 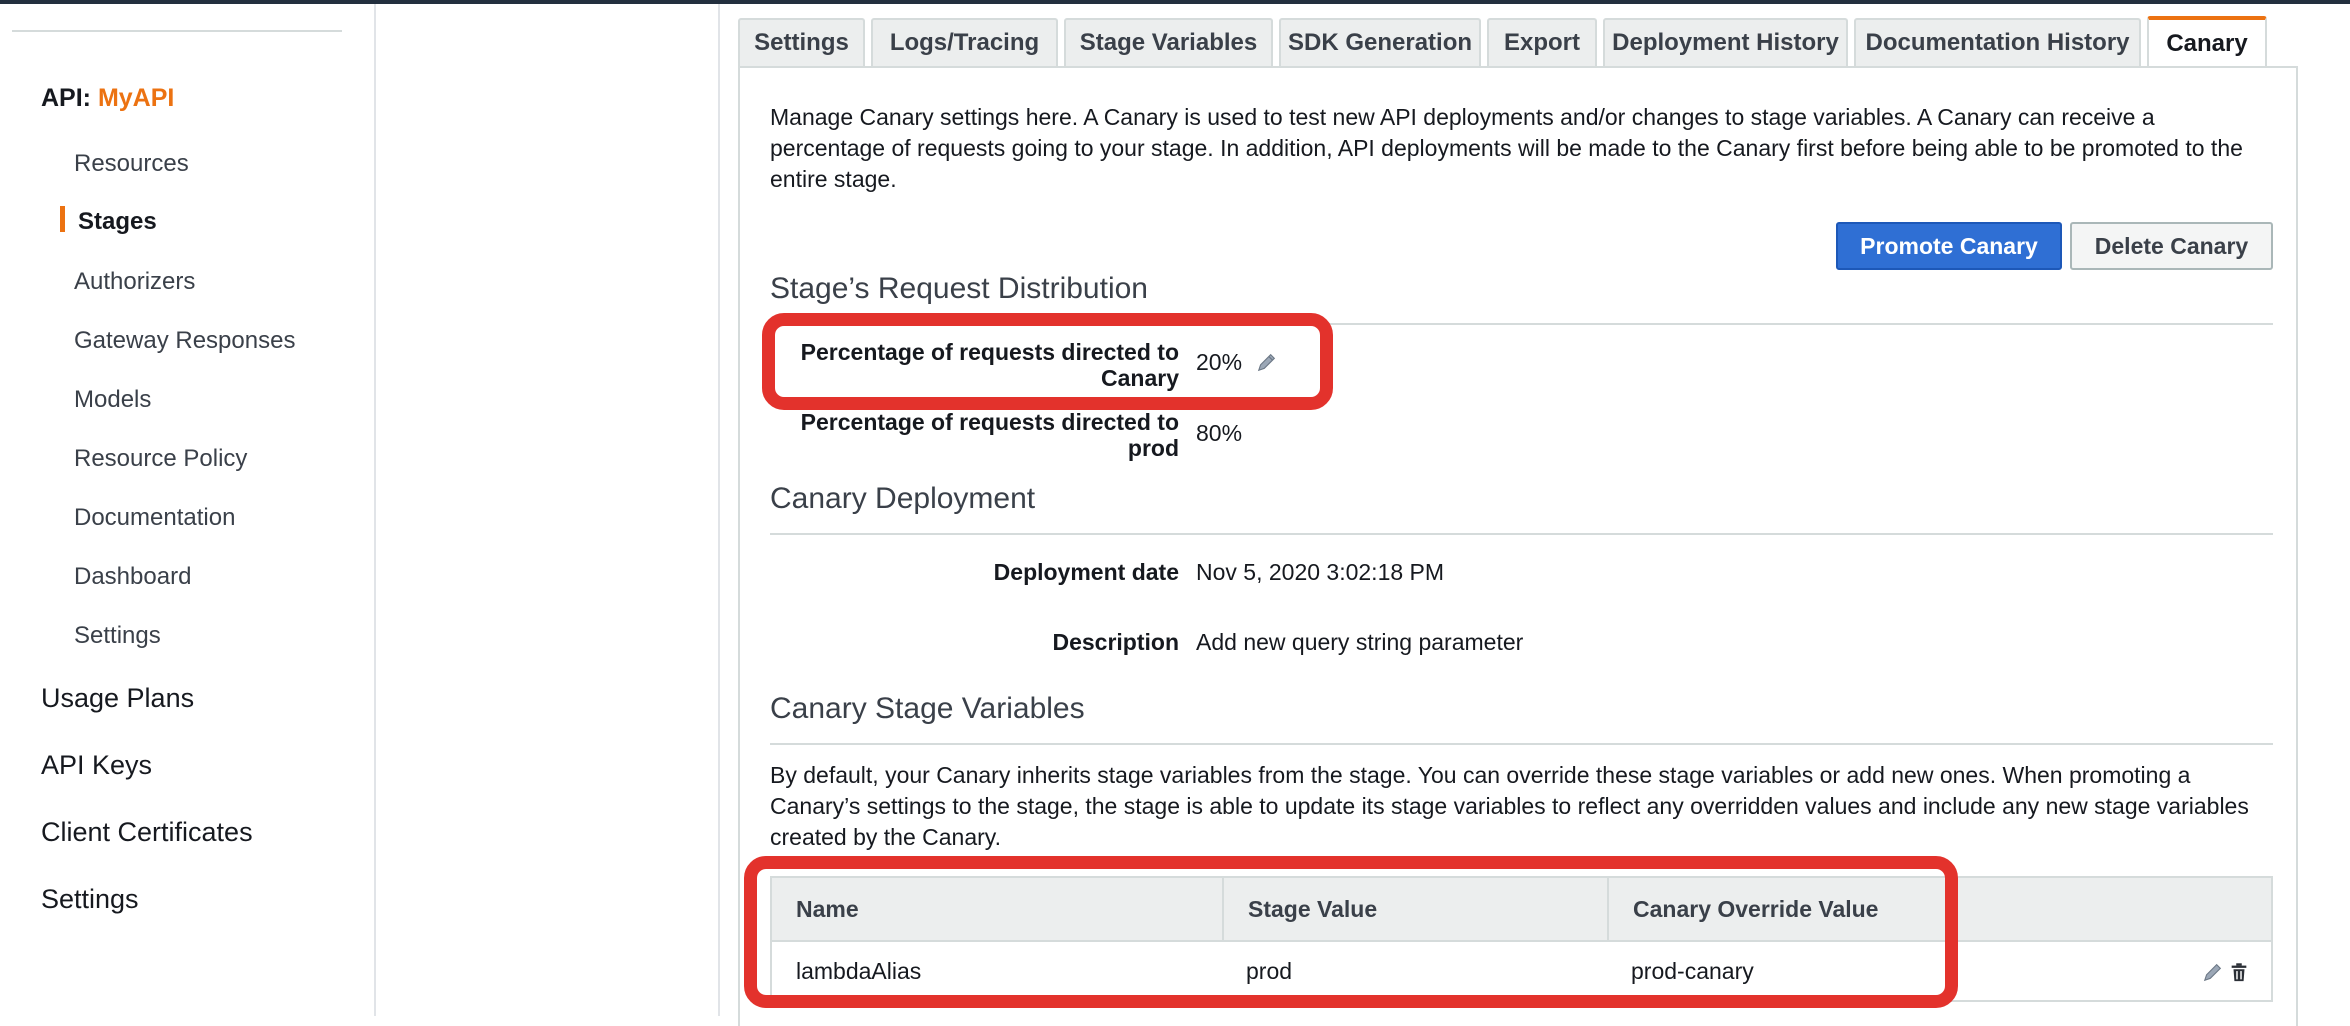 What do you see at coordinates (160, 459) in the screenshot?
I see `sidebar-item-resource-policy: Resource Policy` at bounding box center [160, 459].